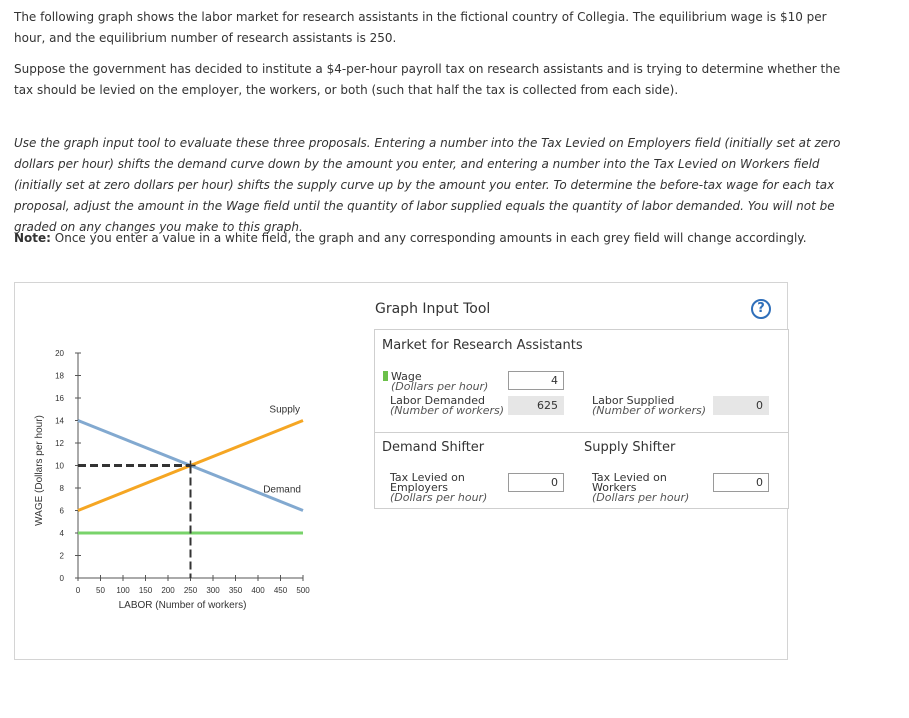 The height and width of the screenshot is (718, 909). What do you see at coordinates (62, 488) in the screenshot?
I see `y-tick-label: 8` at bounding box center [62, 488].